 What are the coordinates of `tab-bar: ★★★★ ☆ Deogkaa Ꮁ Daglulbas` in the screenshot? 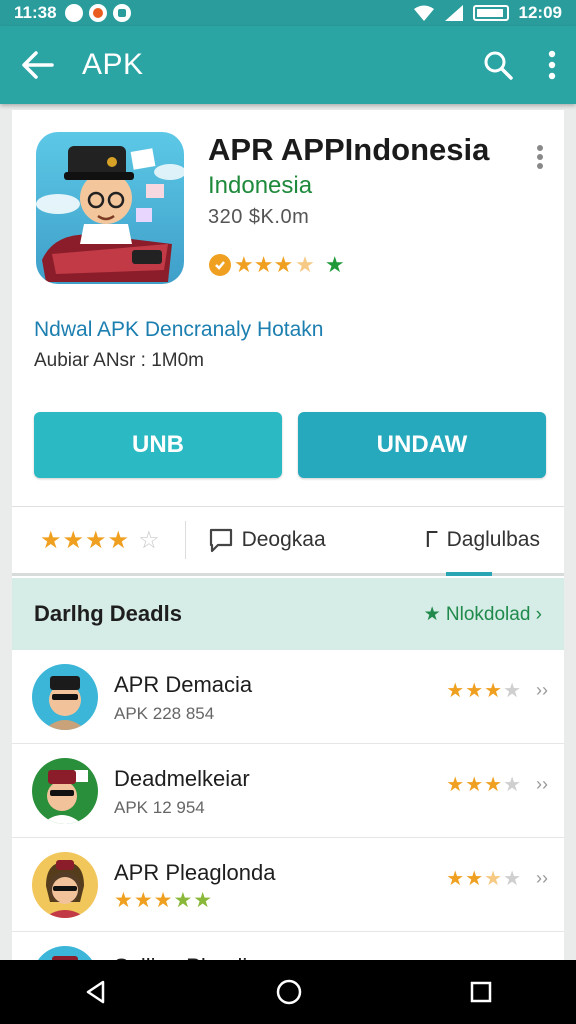 It's located at (288, 541).